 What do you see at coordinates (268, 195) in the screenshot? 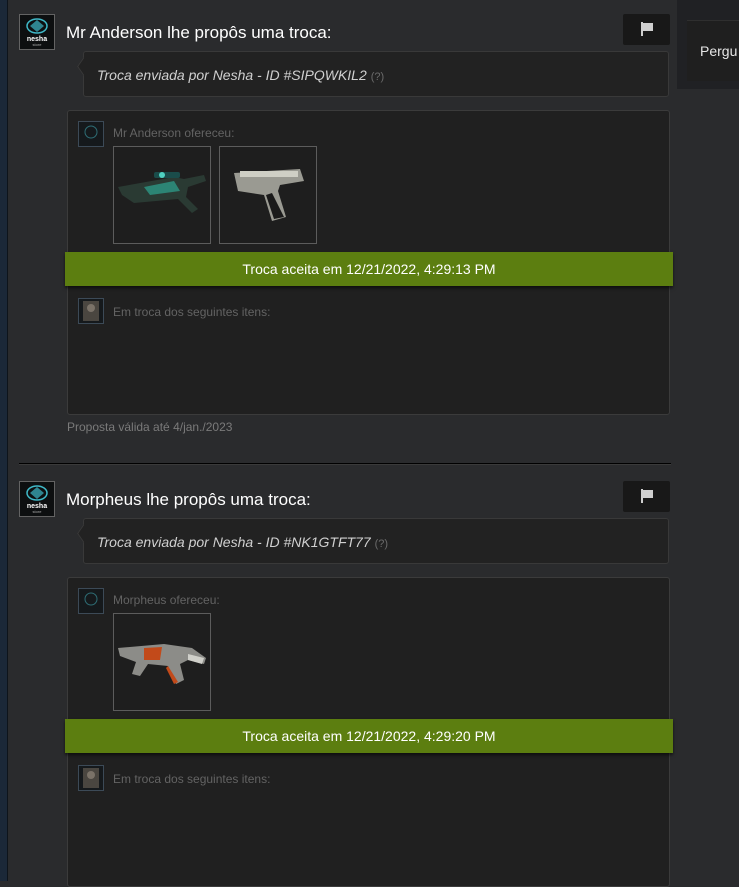
I see `item-desert-eagle` at bounding box center [268, 195].